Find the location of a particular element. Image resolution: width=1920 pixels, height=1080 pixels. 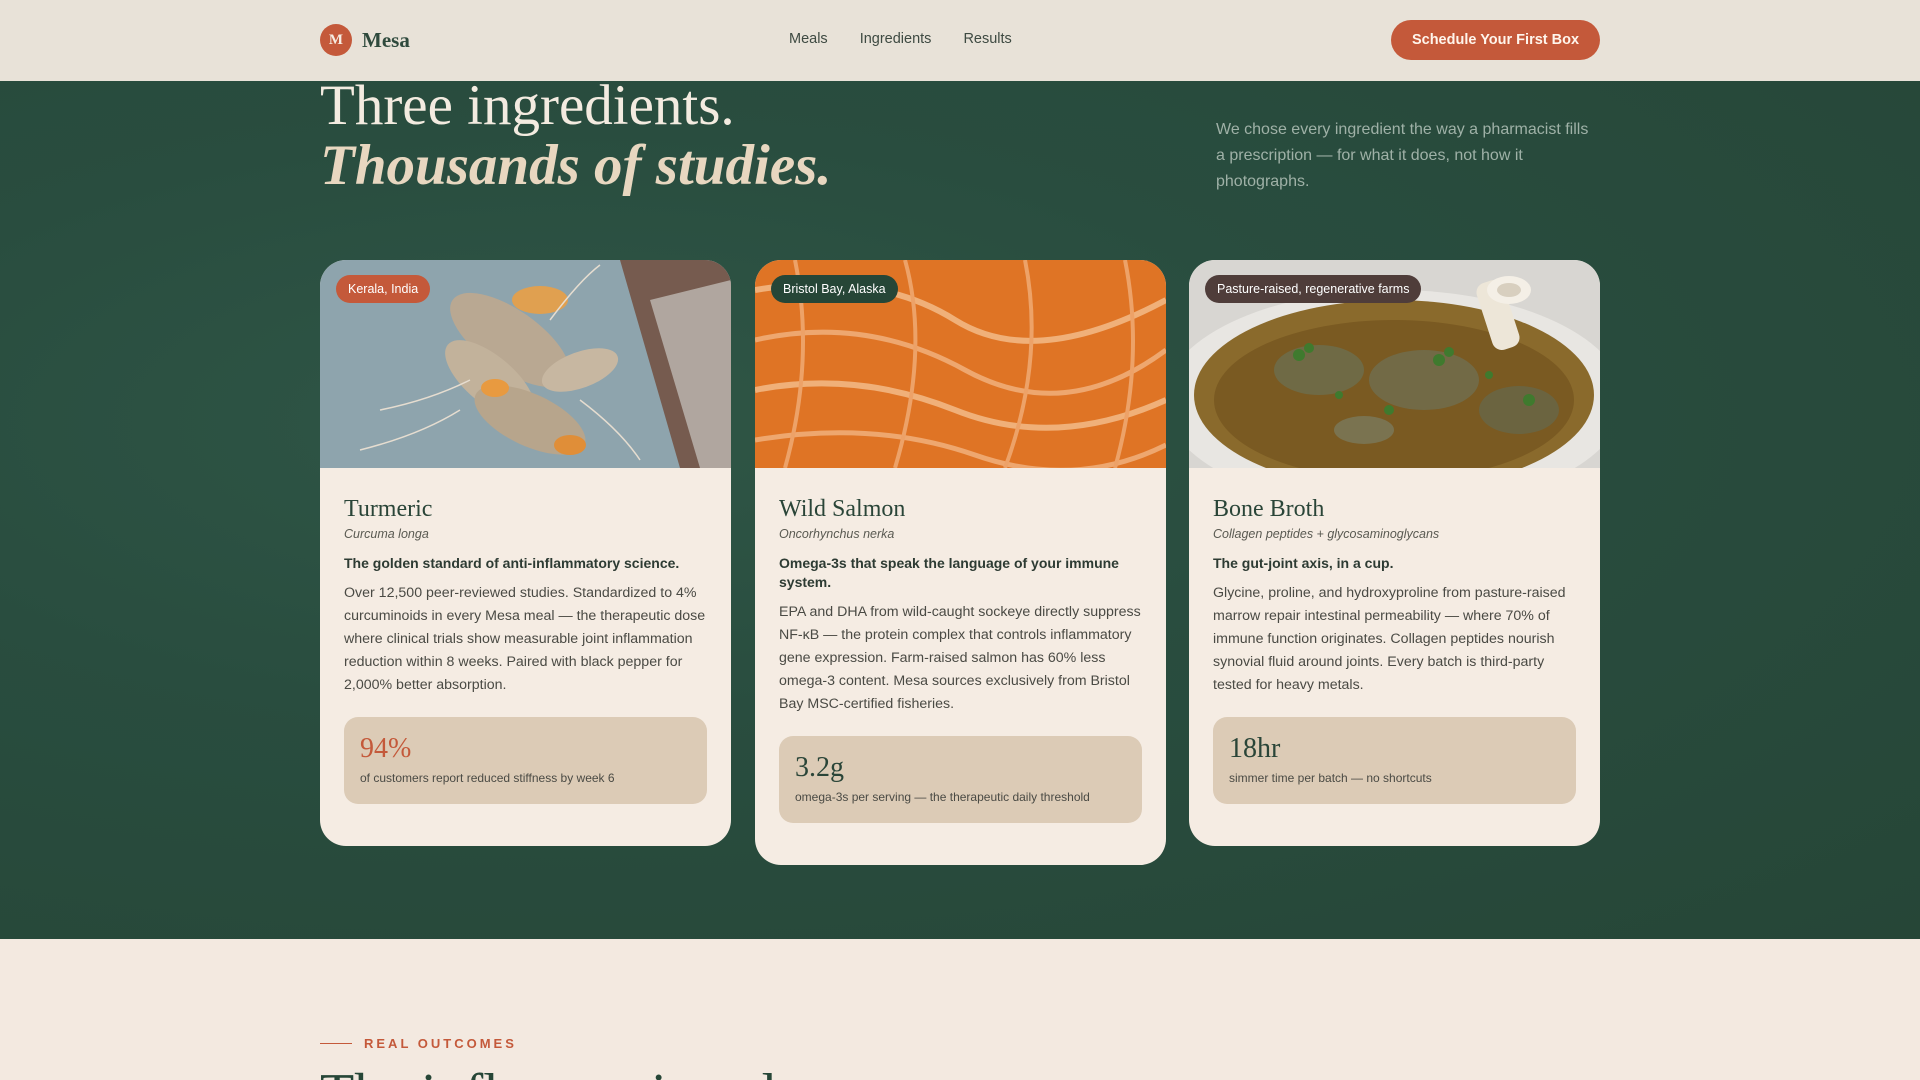

eyebrow-label: REAL OUTCOMES is located at coordinates (440, 1043).